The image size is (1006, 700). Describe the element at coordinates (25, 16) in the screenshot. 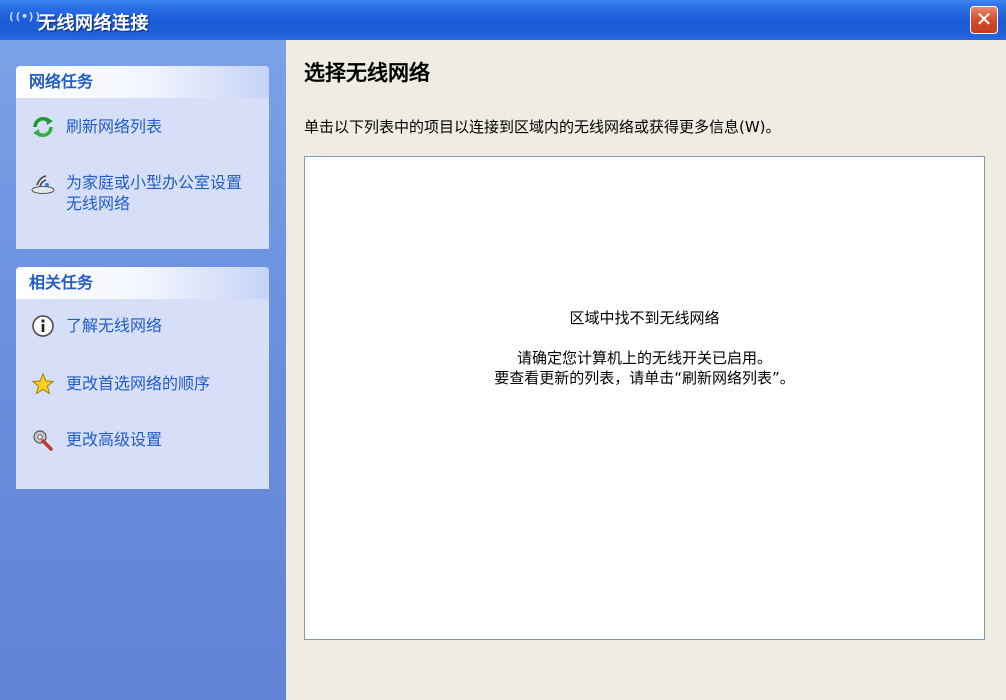

I see `wireless-icon: ((•))` at that location.